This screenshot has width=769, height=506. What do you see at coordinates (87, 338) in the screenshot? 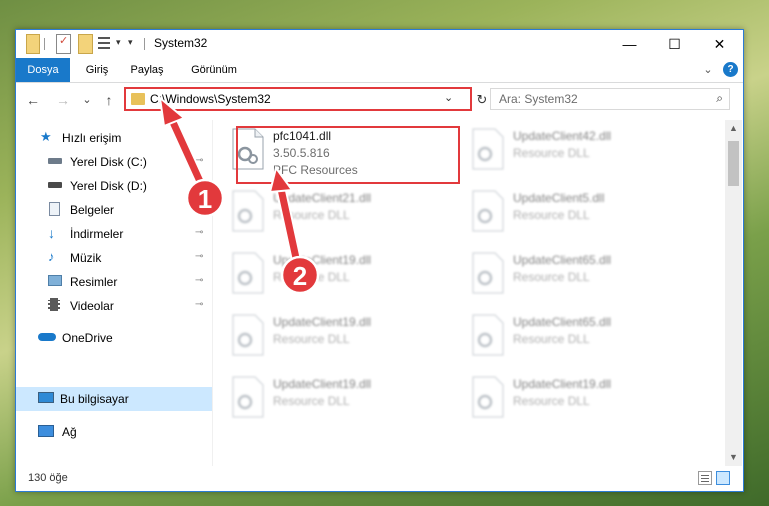
I see `sidebar-item-label: OneDrive` at bounding box center [87, 338].